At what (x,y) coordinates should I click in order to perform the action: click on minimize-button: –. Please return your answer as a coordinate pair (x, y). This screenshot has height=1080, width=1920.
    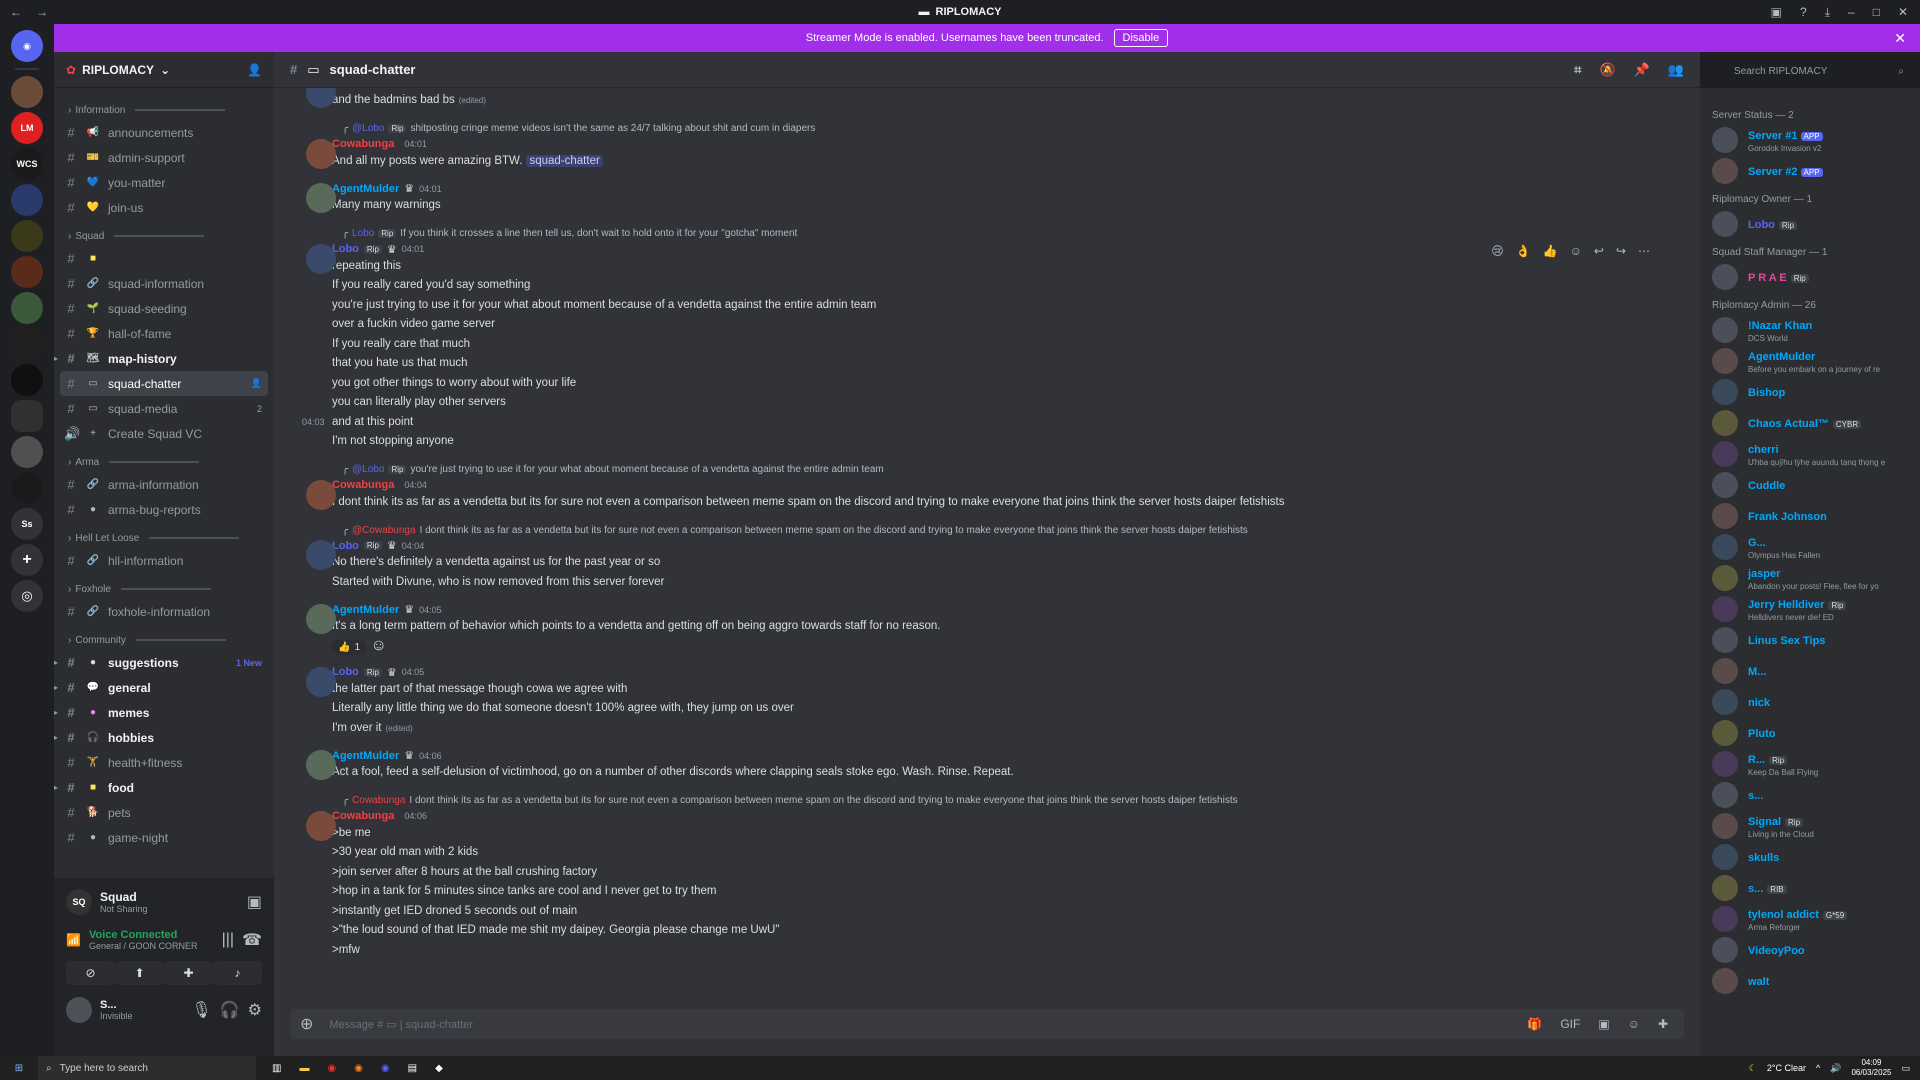
    Looking at the image, I should click on (1851, 12).